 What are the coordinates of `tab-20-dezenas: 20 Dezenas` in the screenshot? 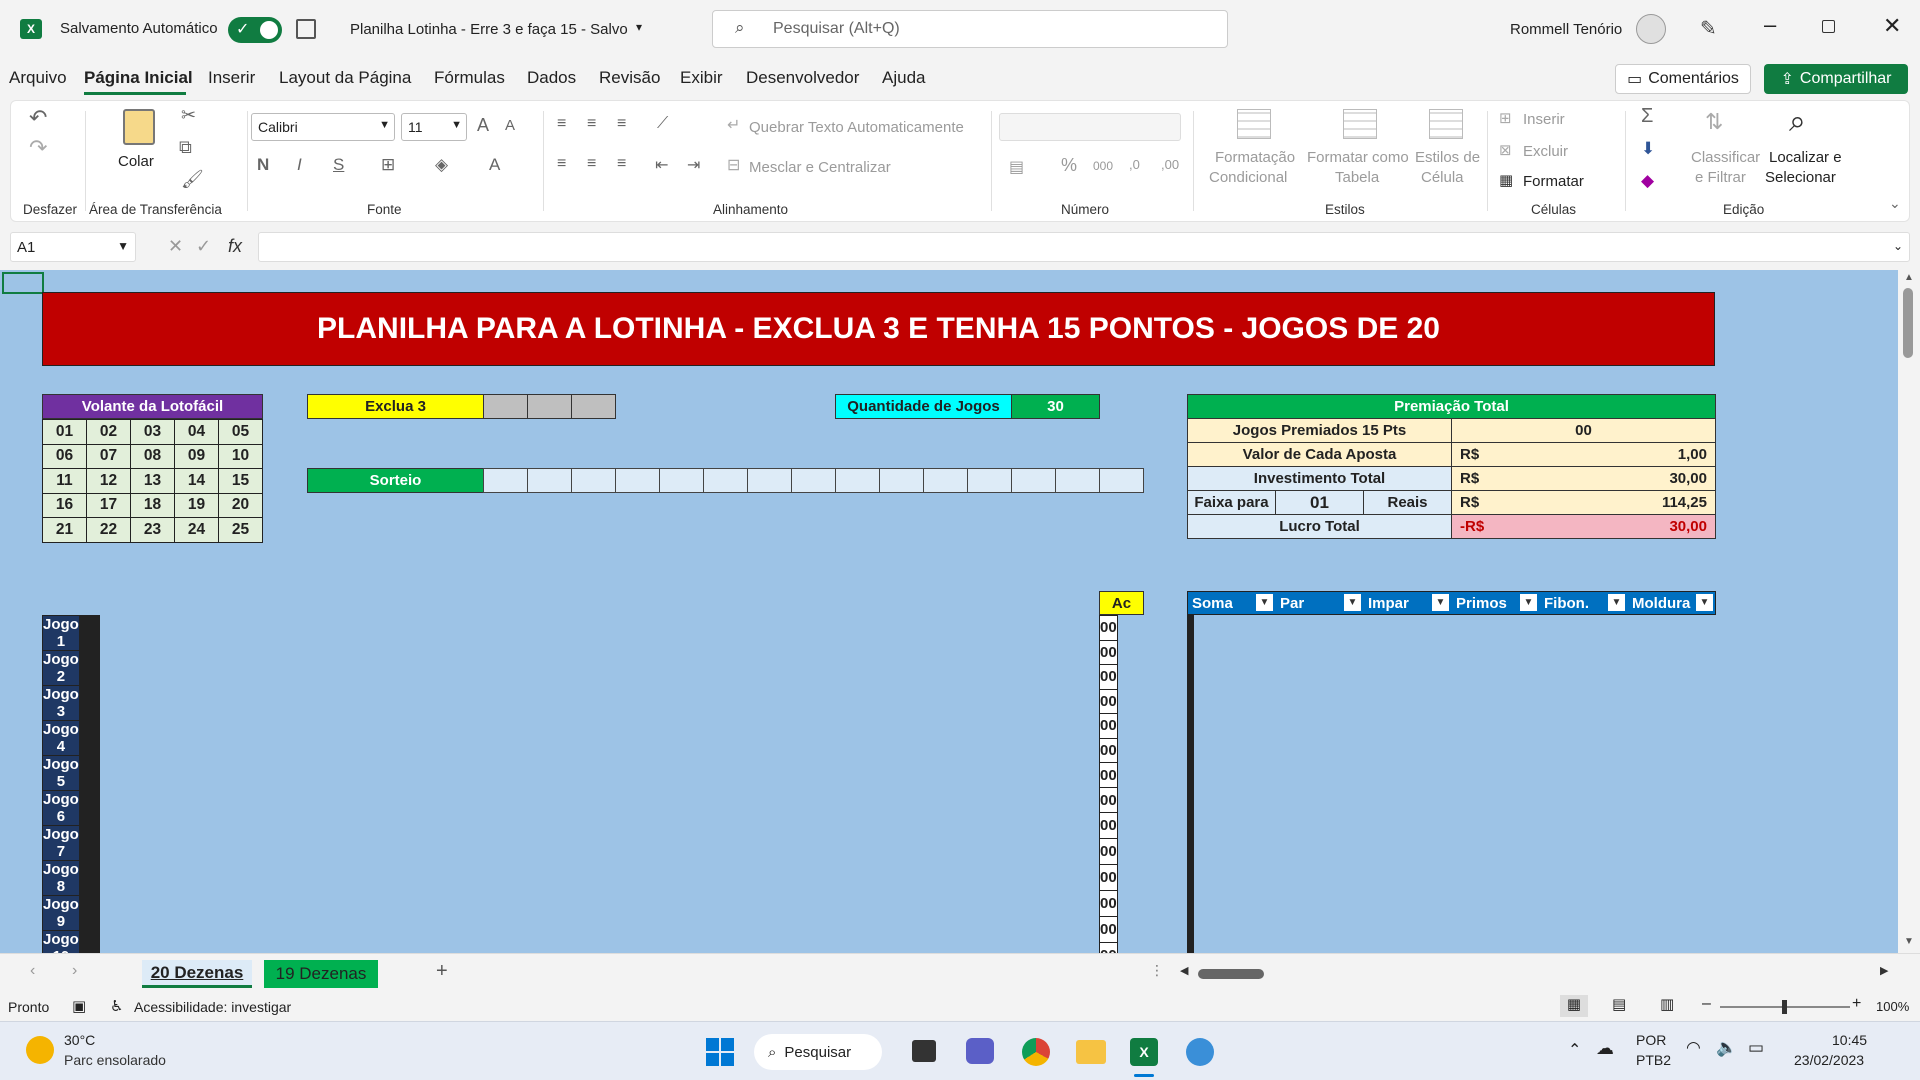 It's located at (197, 974).